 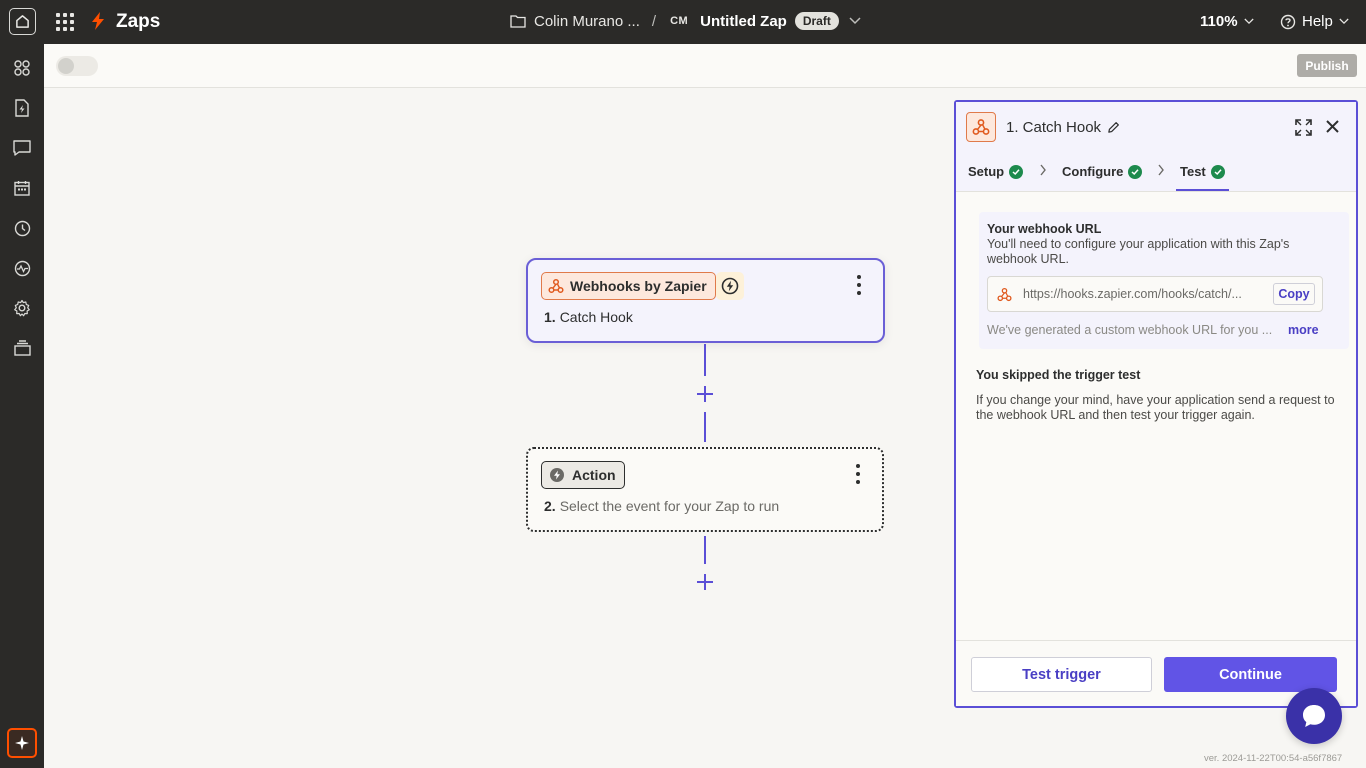 I want to click on folder-icon, so click(x=518, y=21).